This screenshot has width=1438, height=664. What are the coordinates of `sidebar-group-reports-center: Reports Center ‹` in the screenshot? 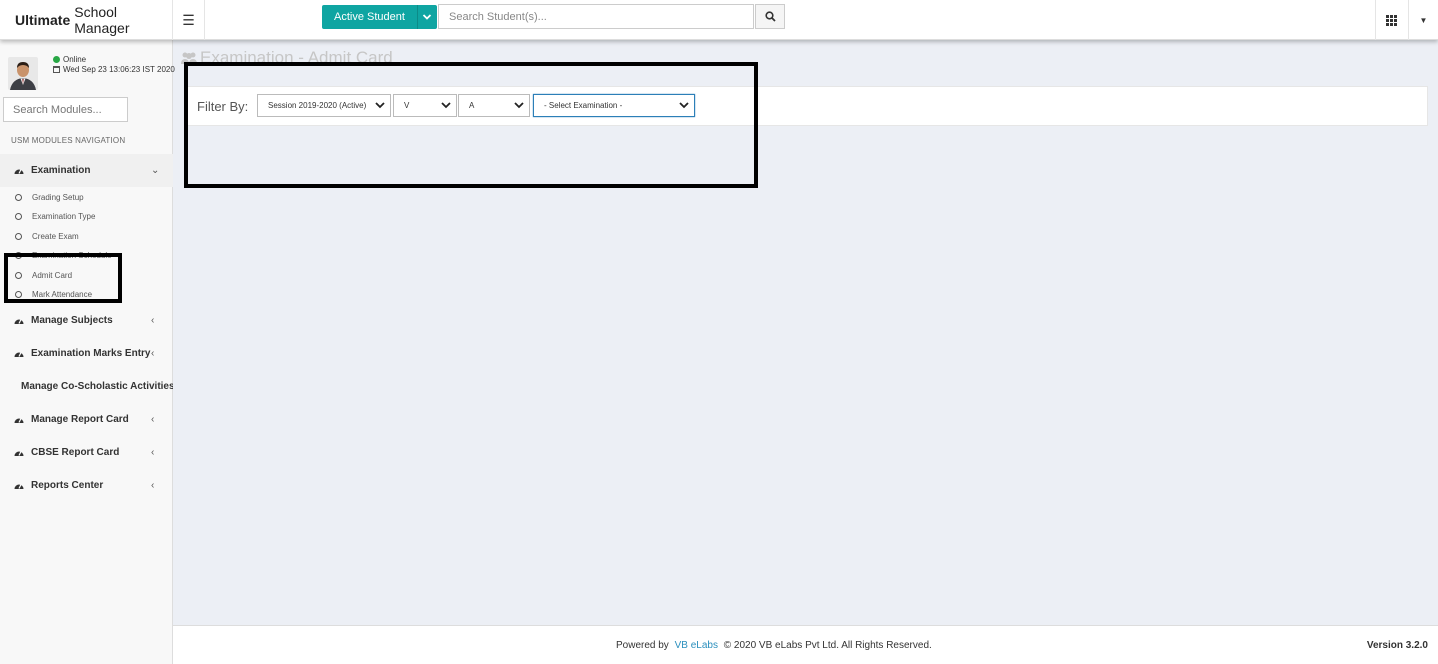 It's located at (86, 485).